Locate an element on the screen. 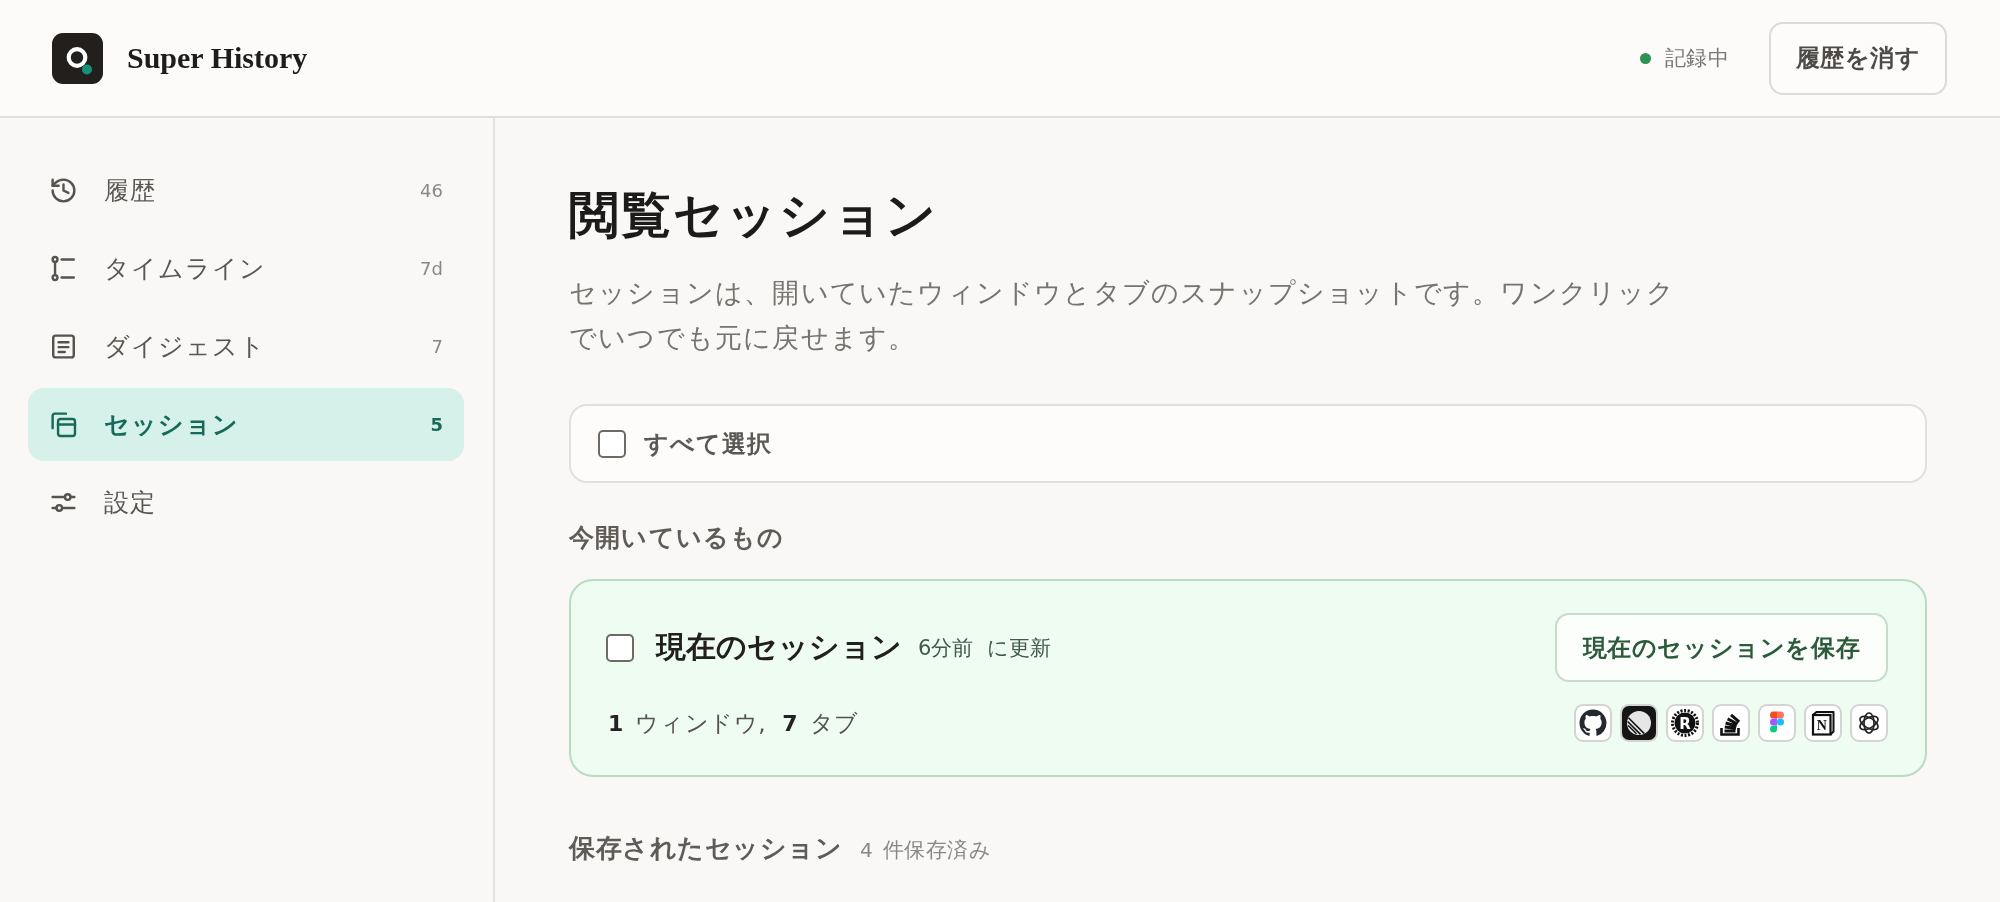 This screenshot has width=2000, height=902. history-icon is located at coordinates (63, 190).